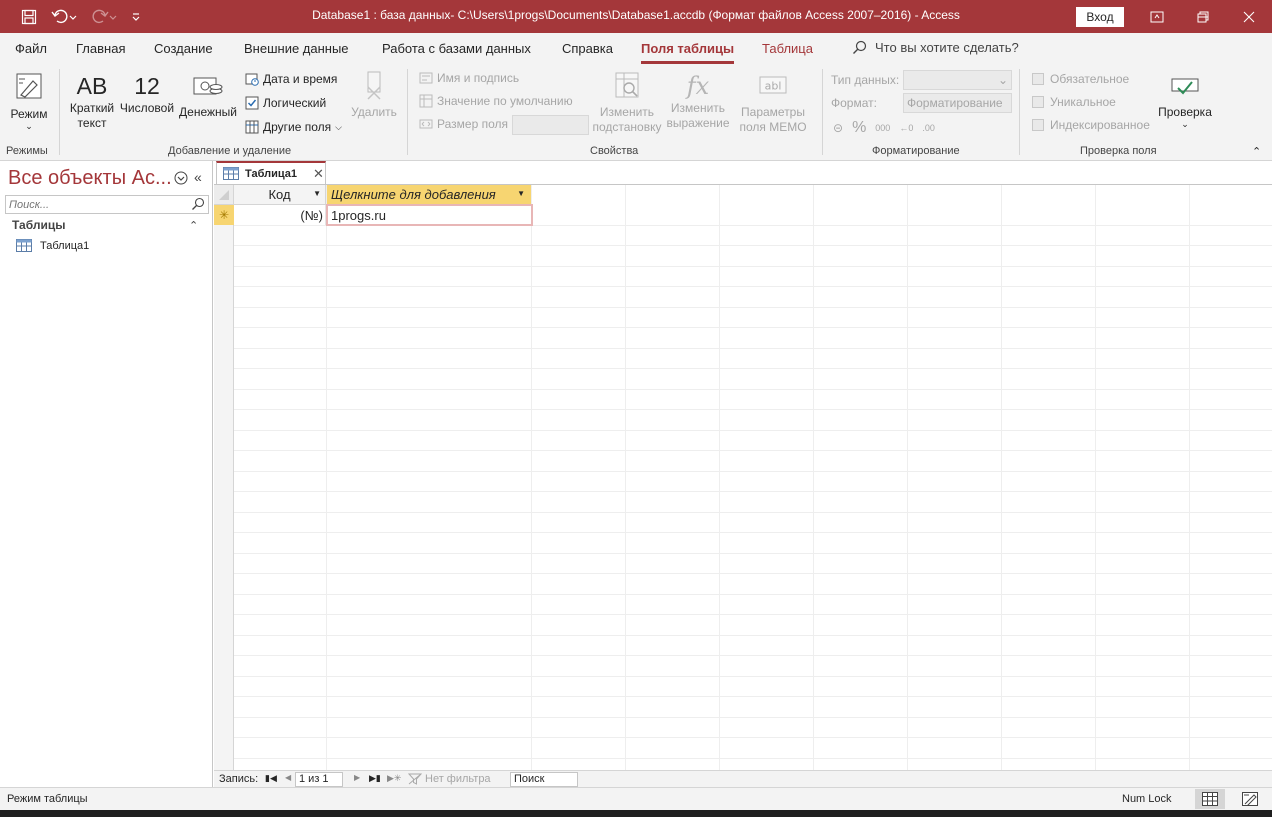 This screenshot has width=1272, height=817. What do you see at coordinates (1147, 799) in the screenshot?
I see `status-numlock: Num Lock` at bounding box center [1147, 799].